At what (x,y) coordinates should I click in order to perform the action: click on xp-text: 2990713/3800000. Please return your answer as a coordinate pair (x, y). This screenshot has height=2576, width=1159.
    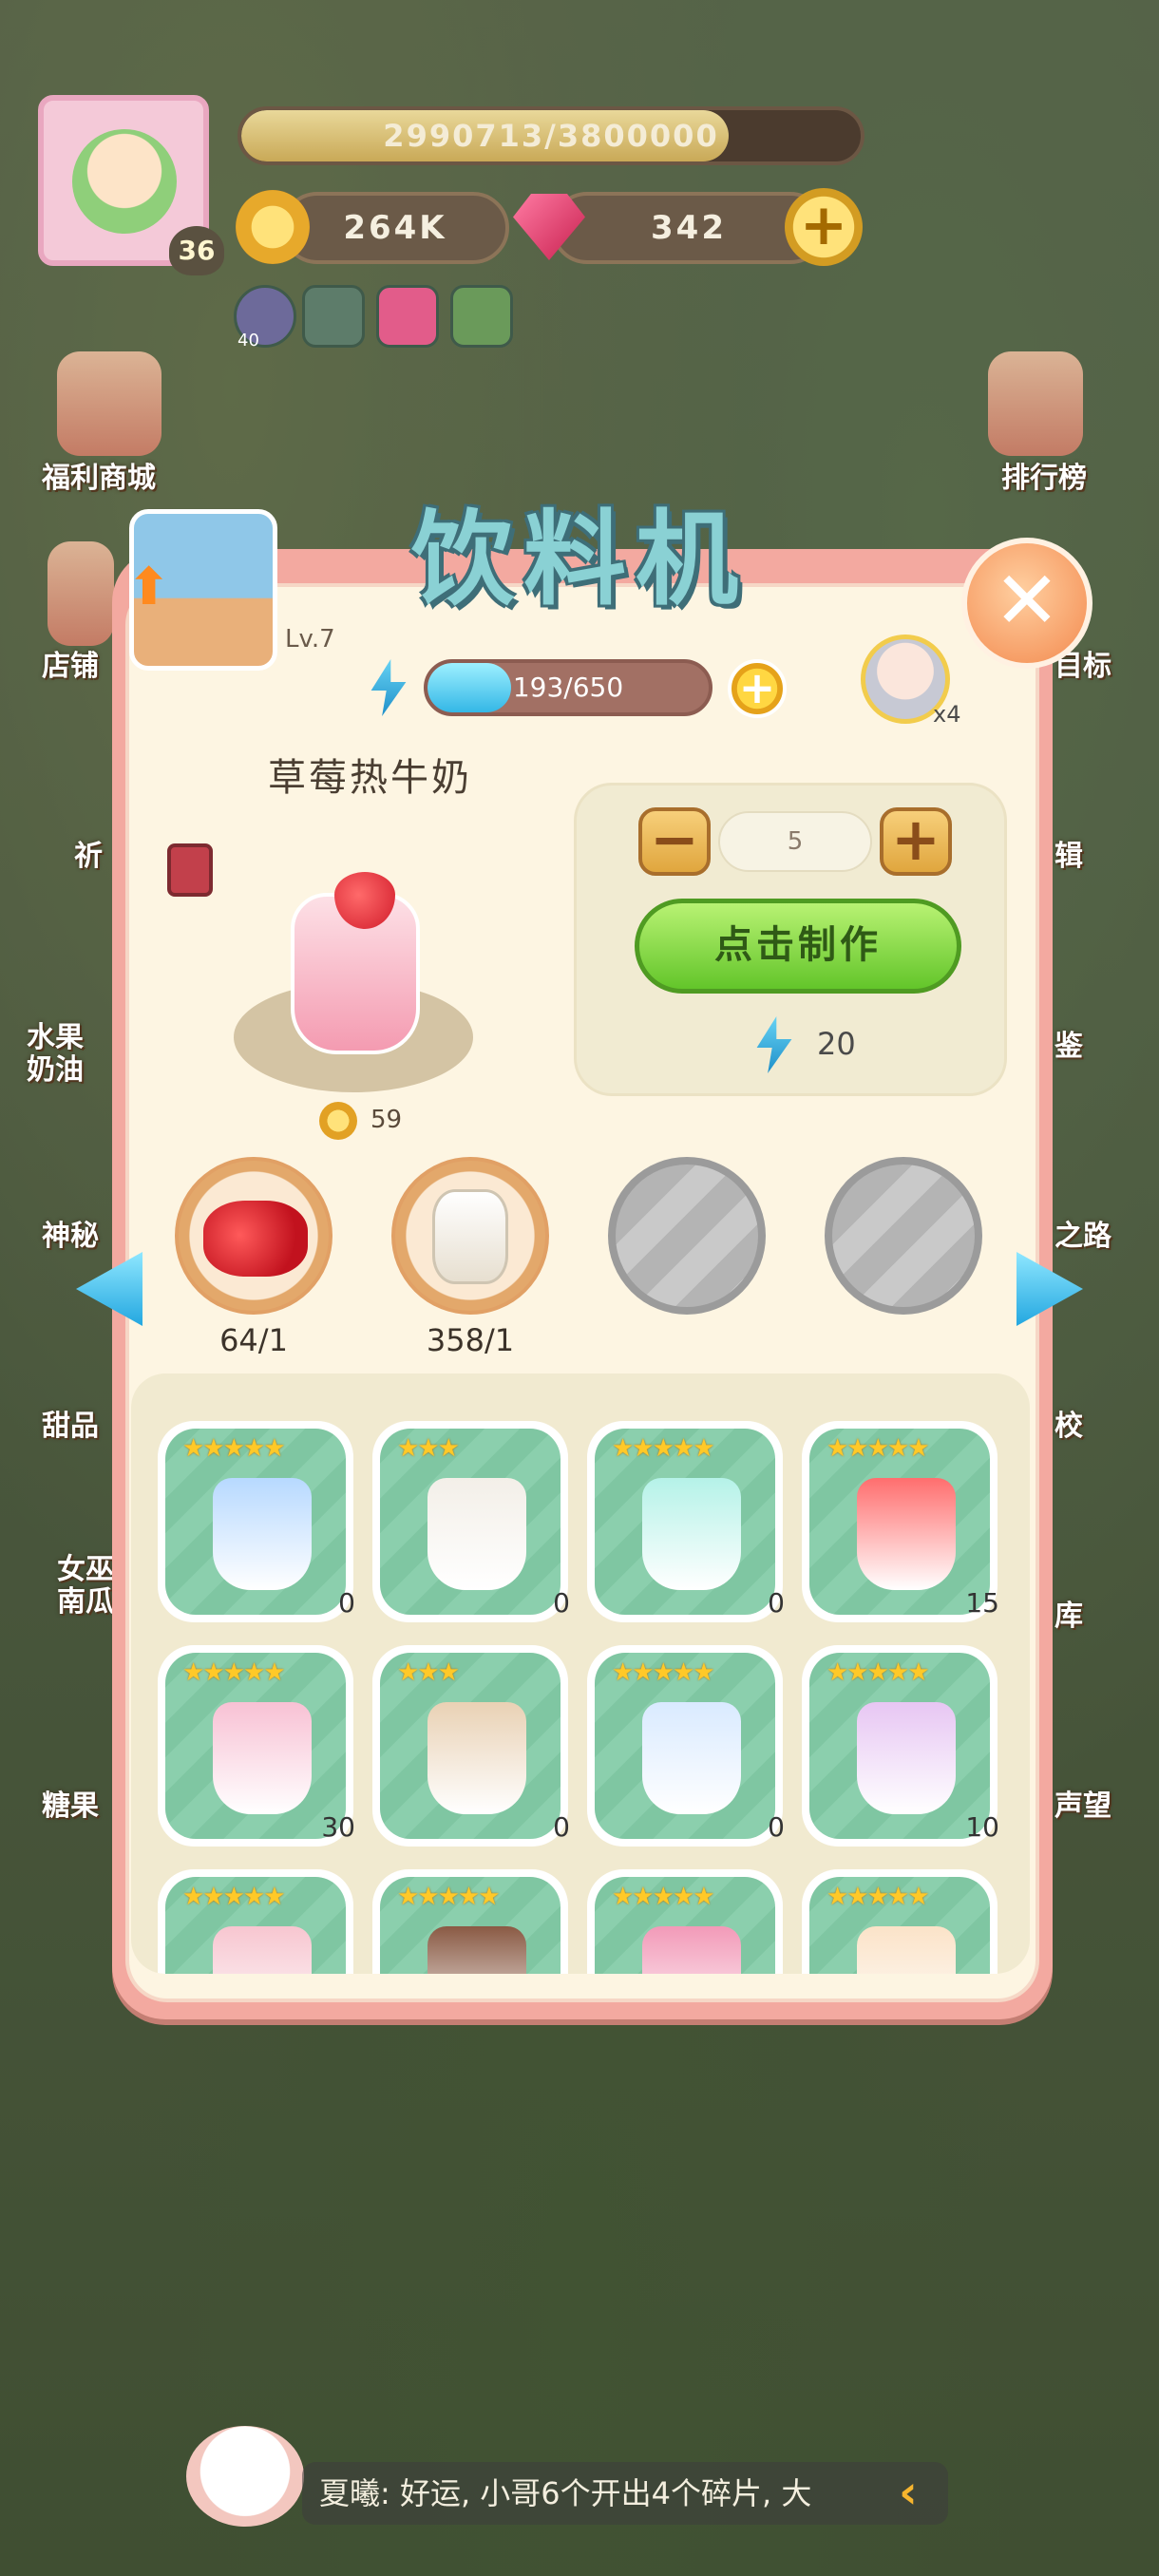
    Looking at the image, I should click on (551, 136).